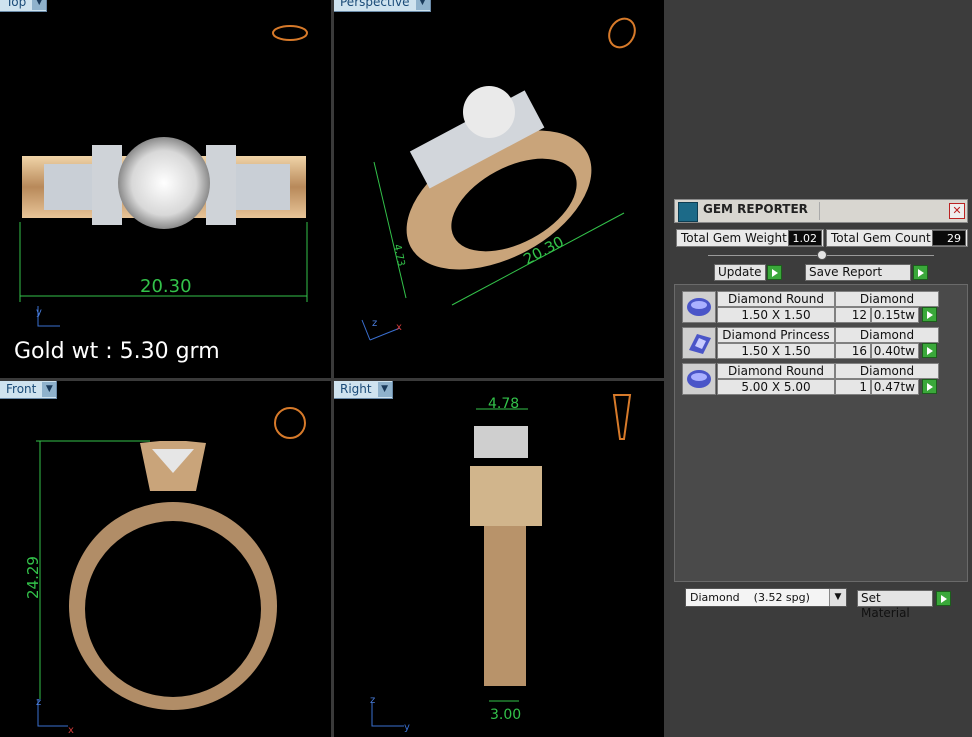 This screenshot has height=737, width=972. I want to click on gold-weight-label: Gold wt : 5.30 grm, so click(117, 351).